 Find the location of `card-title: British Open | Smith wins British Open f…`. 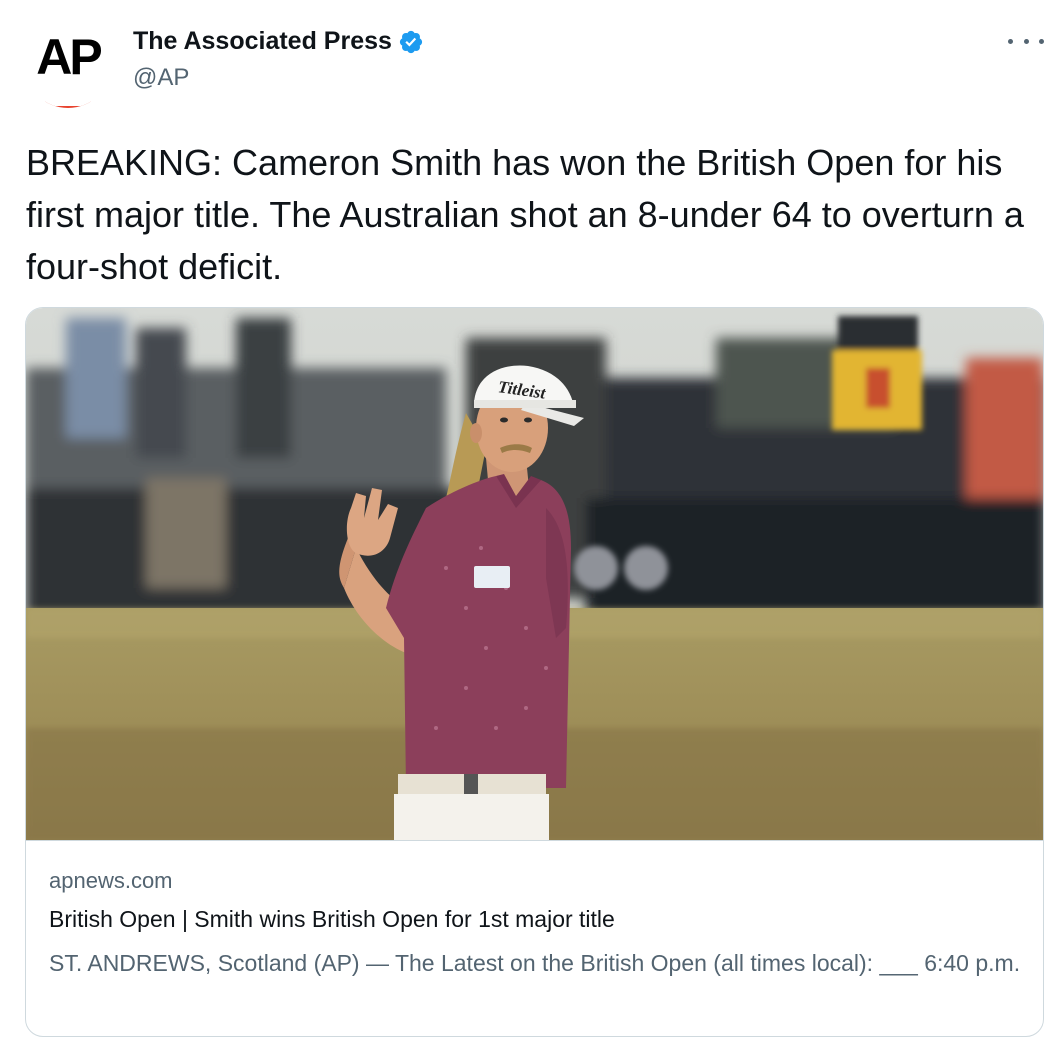

card-title: British Open | Smith wins British Open f… is located at coordinates (332, 919).